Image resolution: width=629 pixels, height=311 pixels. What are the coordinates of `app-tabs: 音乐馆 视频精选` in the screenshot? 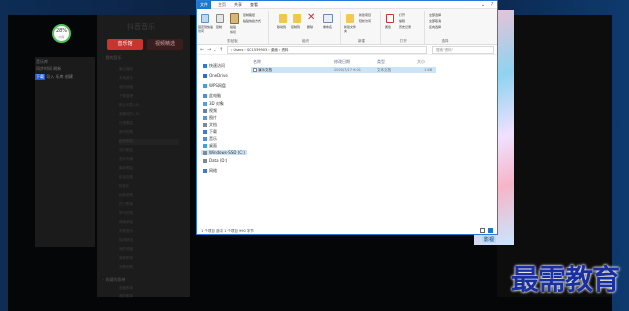 It's located at (147, 44).